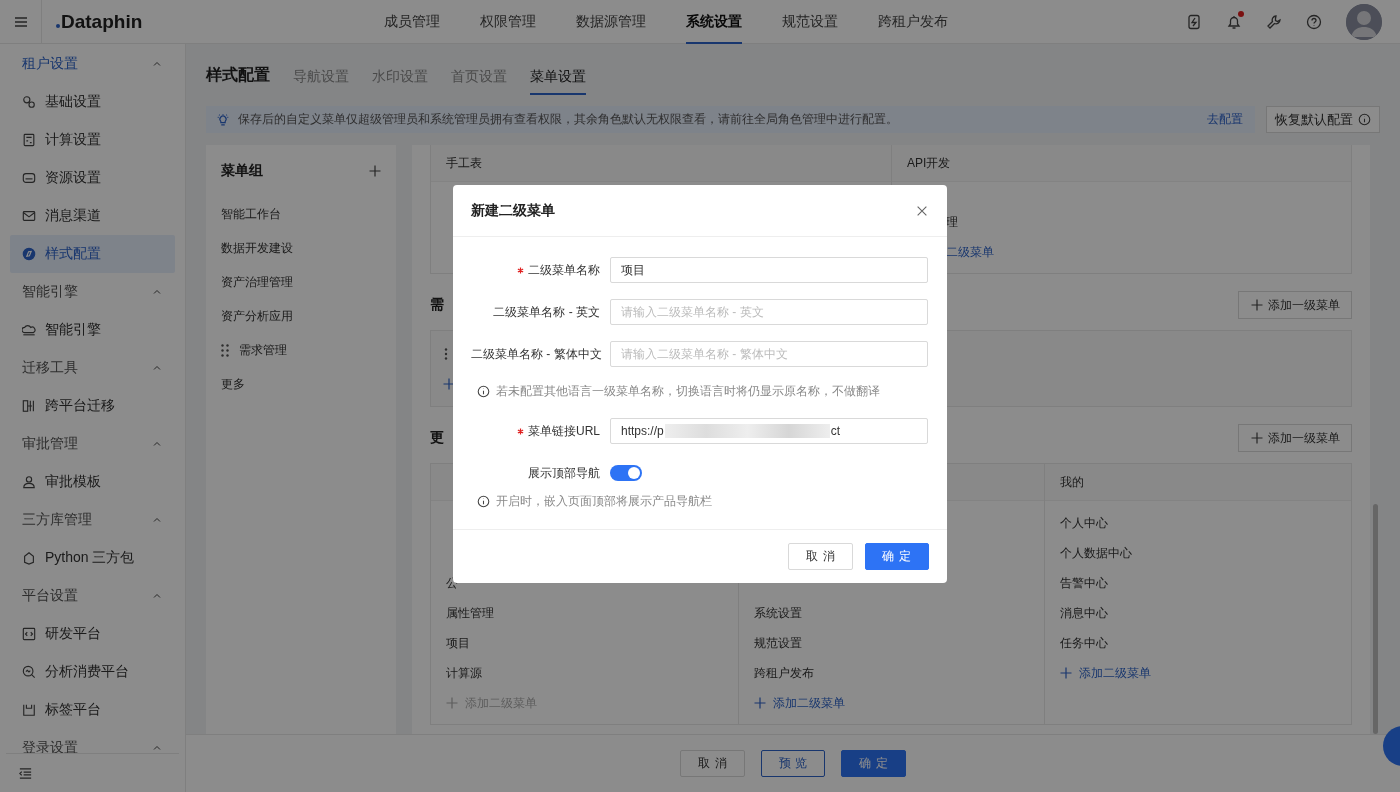 The image size is (1400, 792). Describe the element at coordinates (29, 254) in the screenshot. I see `compass-icon` at that location.